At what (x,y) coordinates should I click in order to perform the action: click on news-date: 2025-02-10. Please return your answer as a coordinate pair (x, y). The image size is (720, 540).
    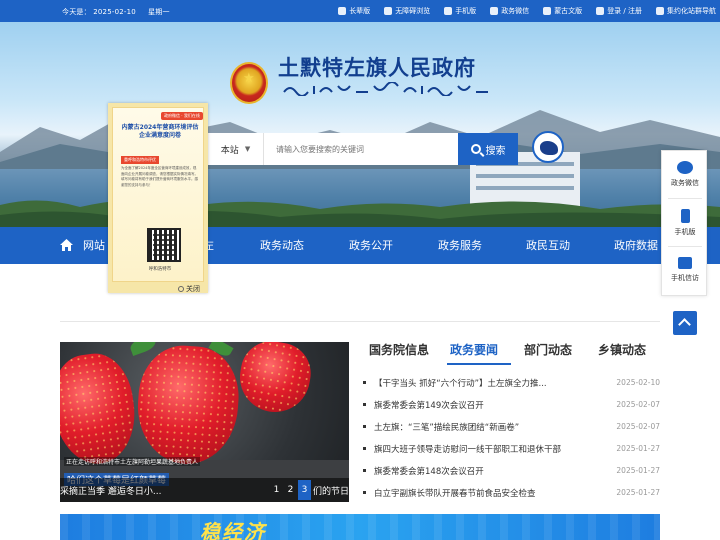
    Looking at the image, I should click on (638, 382).